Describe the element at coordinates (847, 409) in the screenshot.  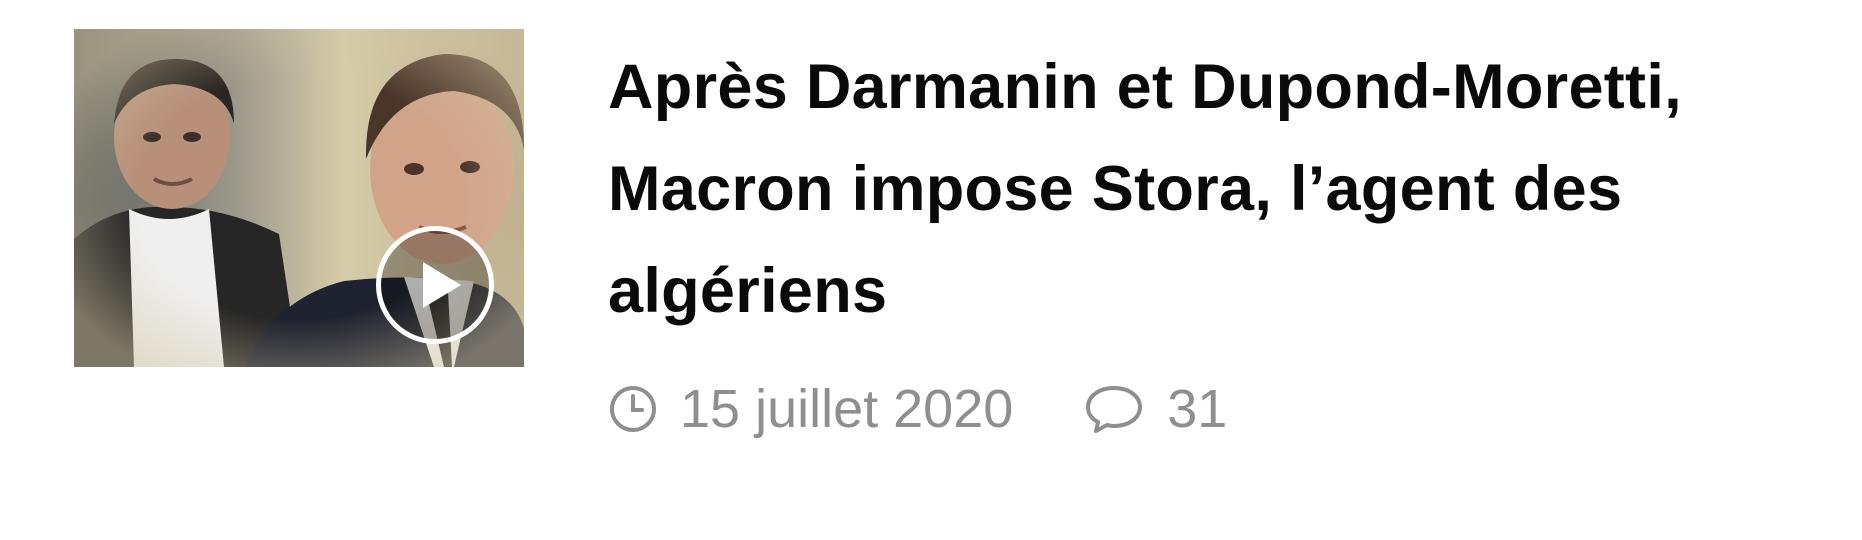
I see `post-date: 15 juillet 2020` at that location.